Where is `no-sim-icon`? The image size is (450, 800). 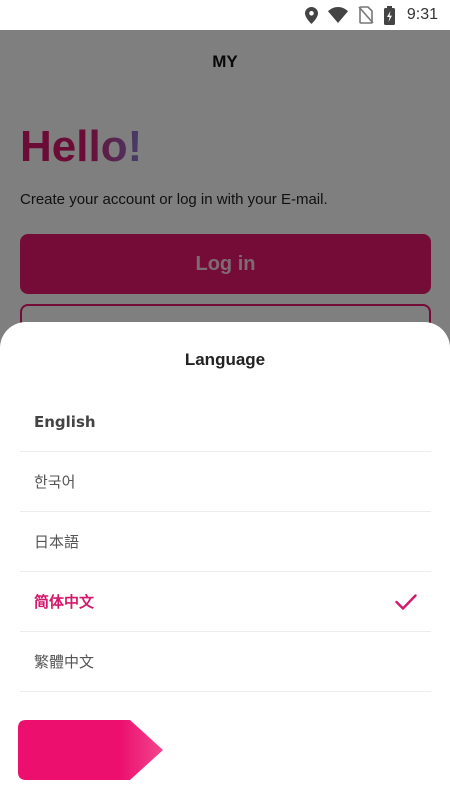 no-sim-icon is located at coordinates (366, 15).